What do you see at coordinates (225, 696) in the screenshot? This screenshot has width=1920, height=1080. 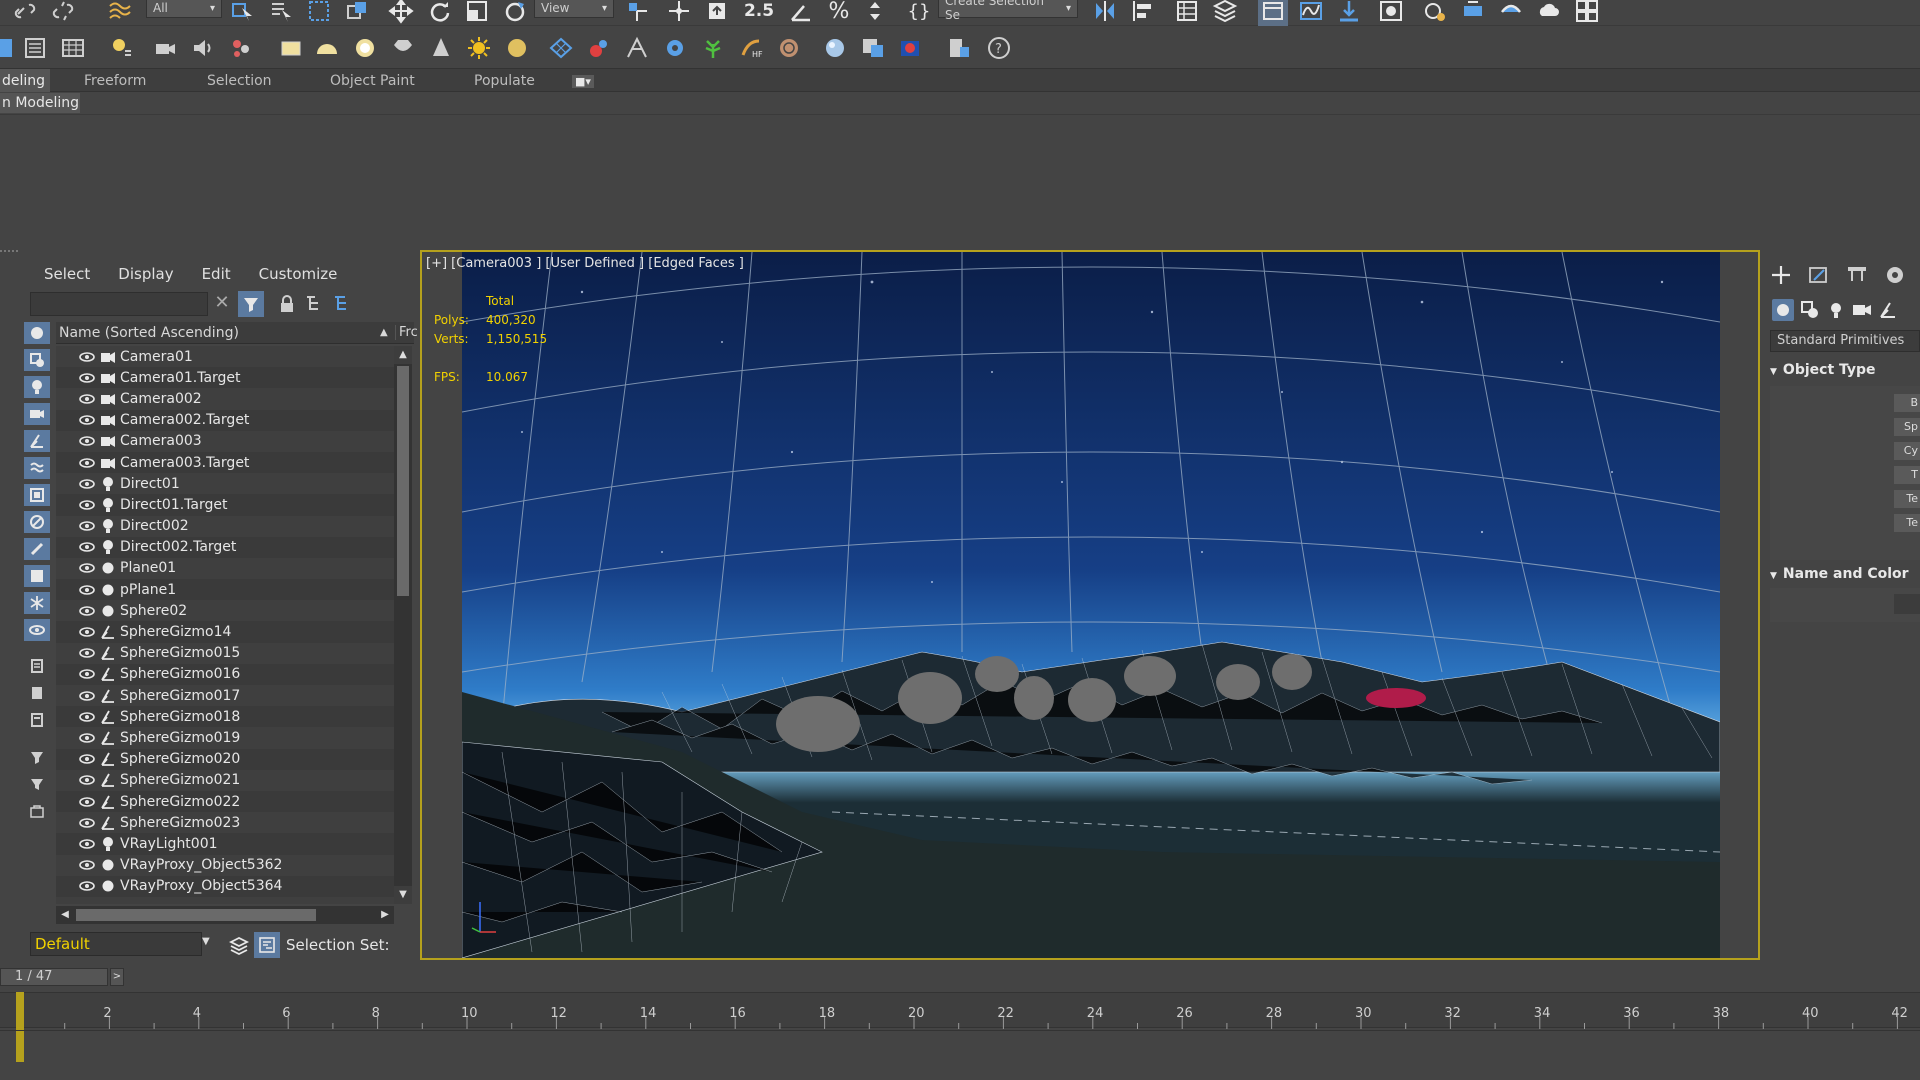 I see `list-item: SphereGizmo017` at bounding box center [225, 696].